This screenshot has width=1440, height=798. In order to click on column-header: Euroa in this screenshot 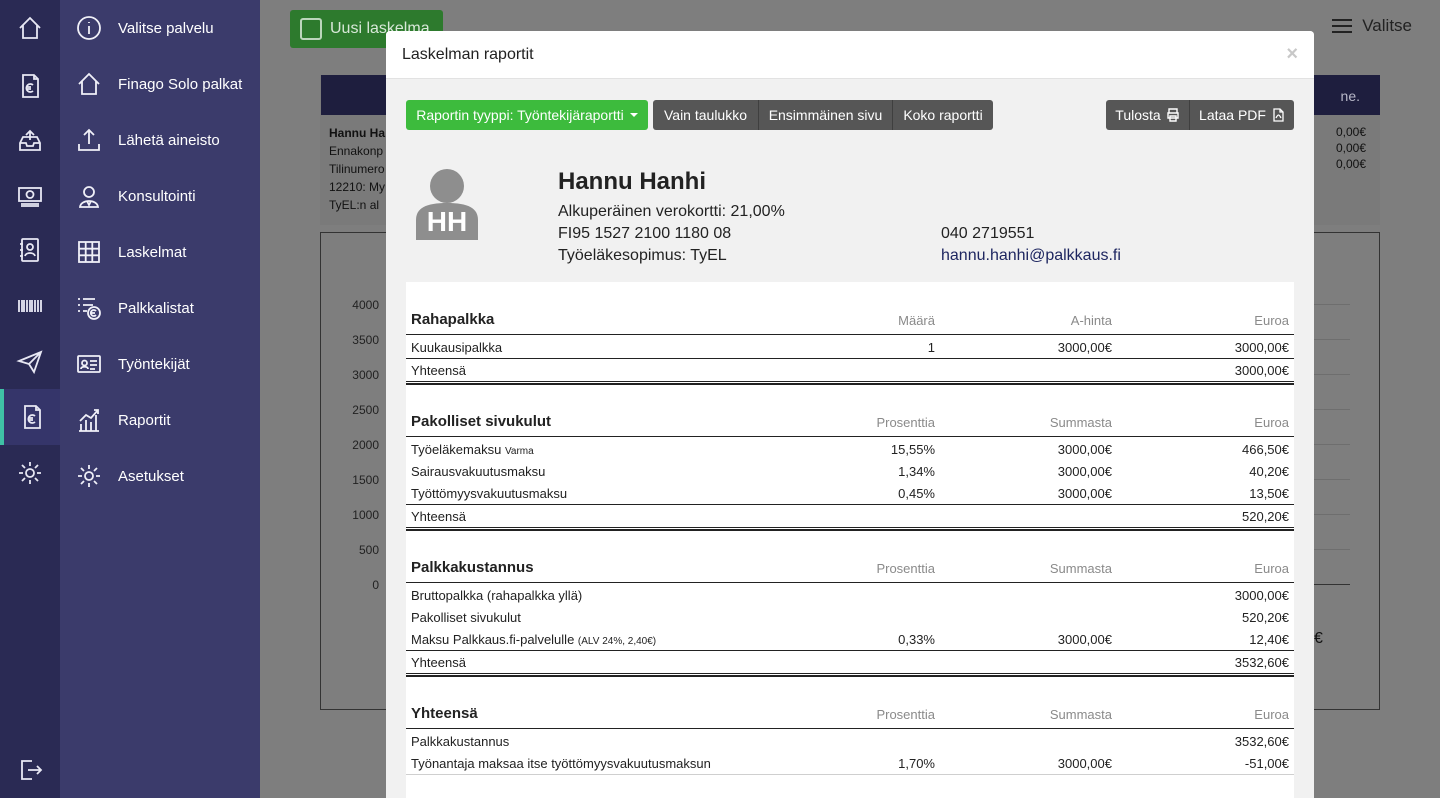, I will do `click(1271, 714)`.